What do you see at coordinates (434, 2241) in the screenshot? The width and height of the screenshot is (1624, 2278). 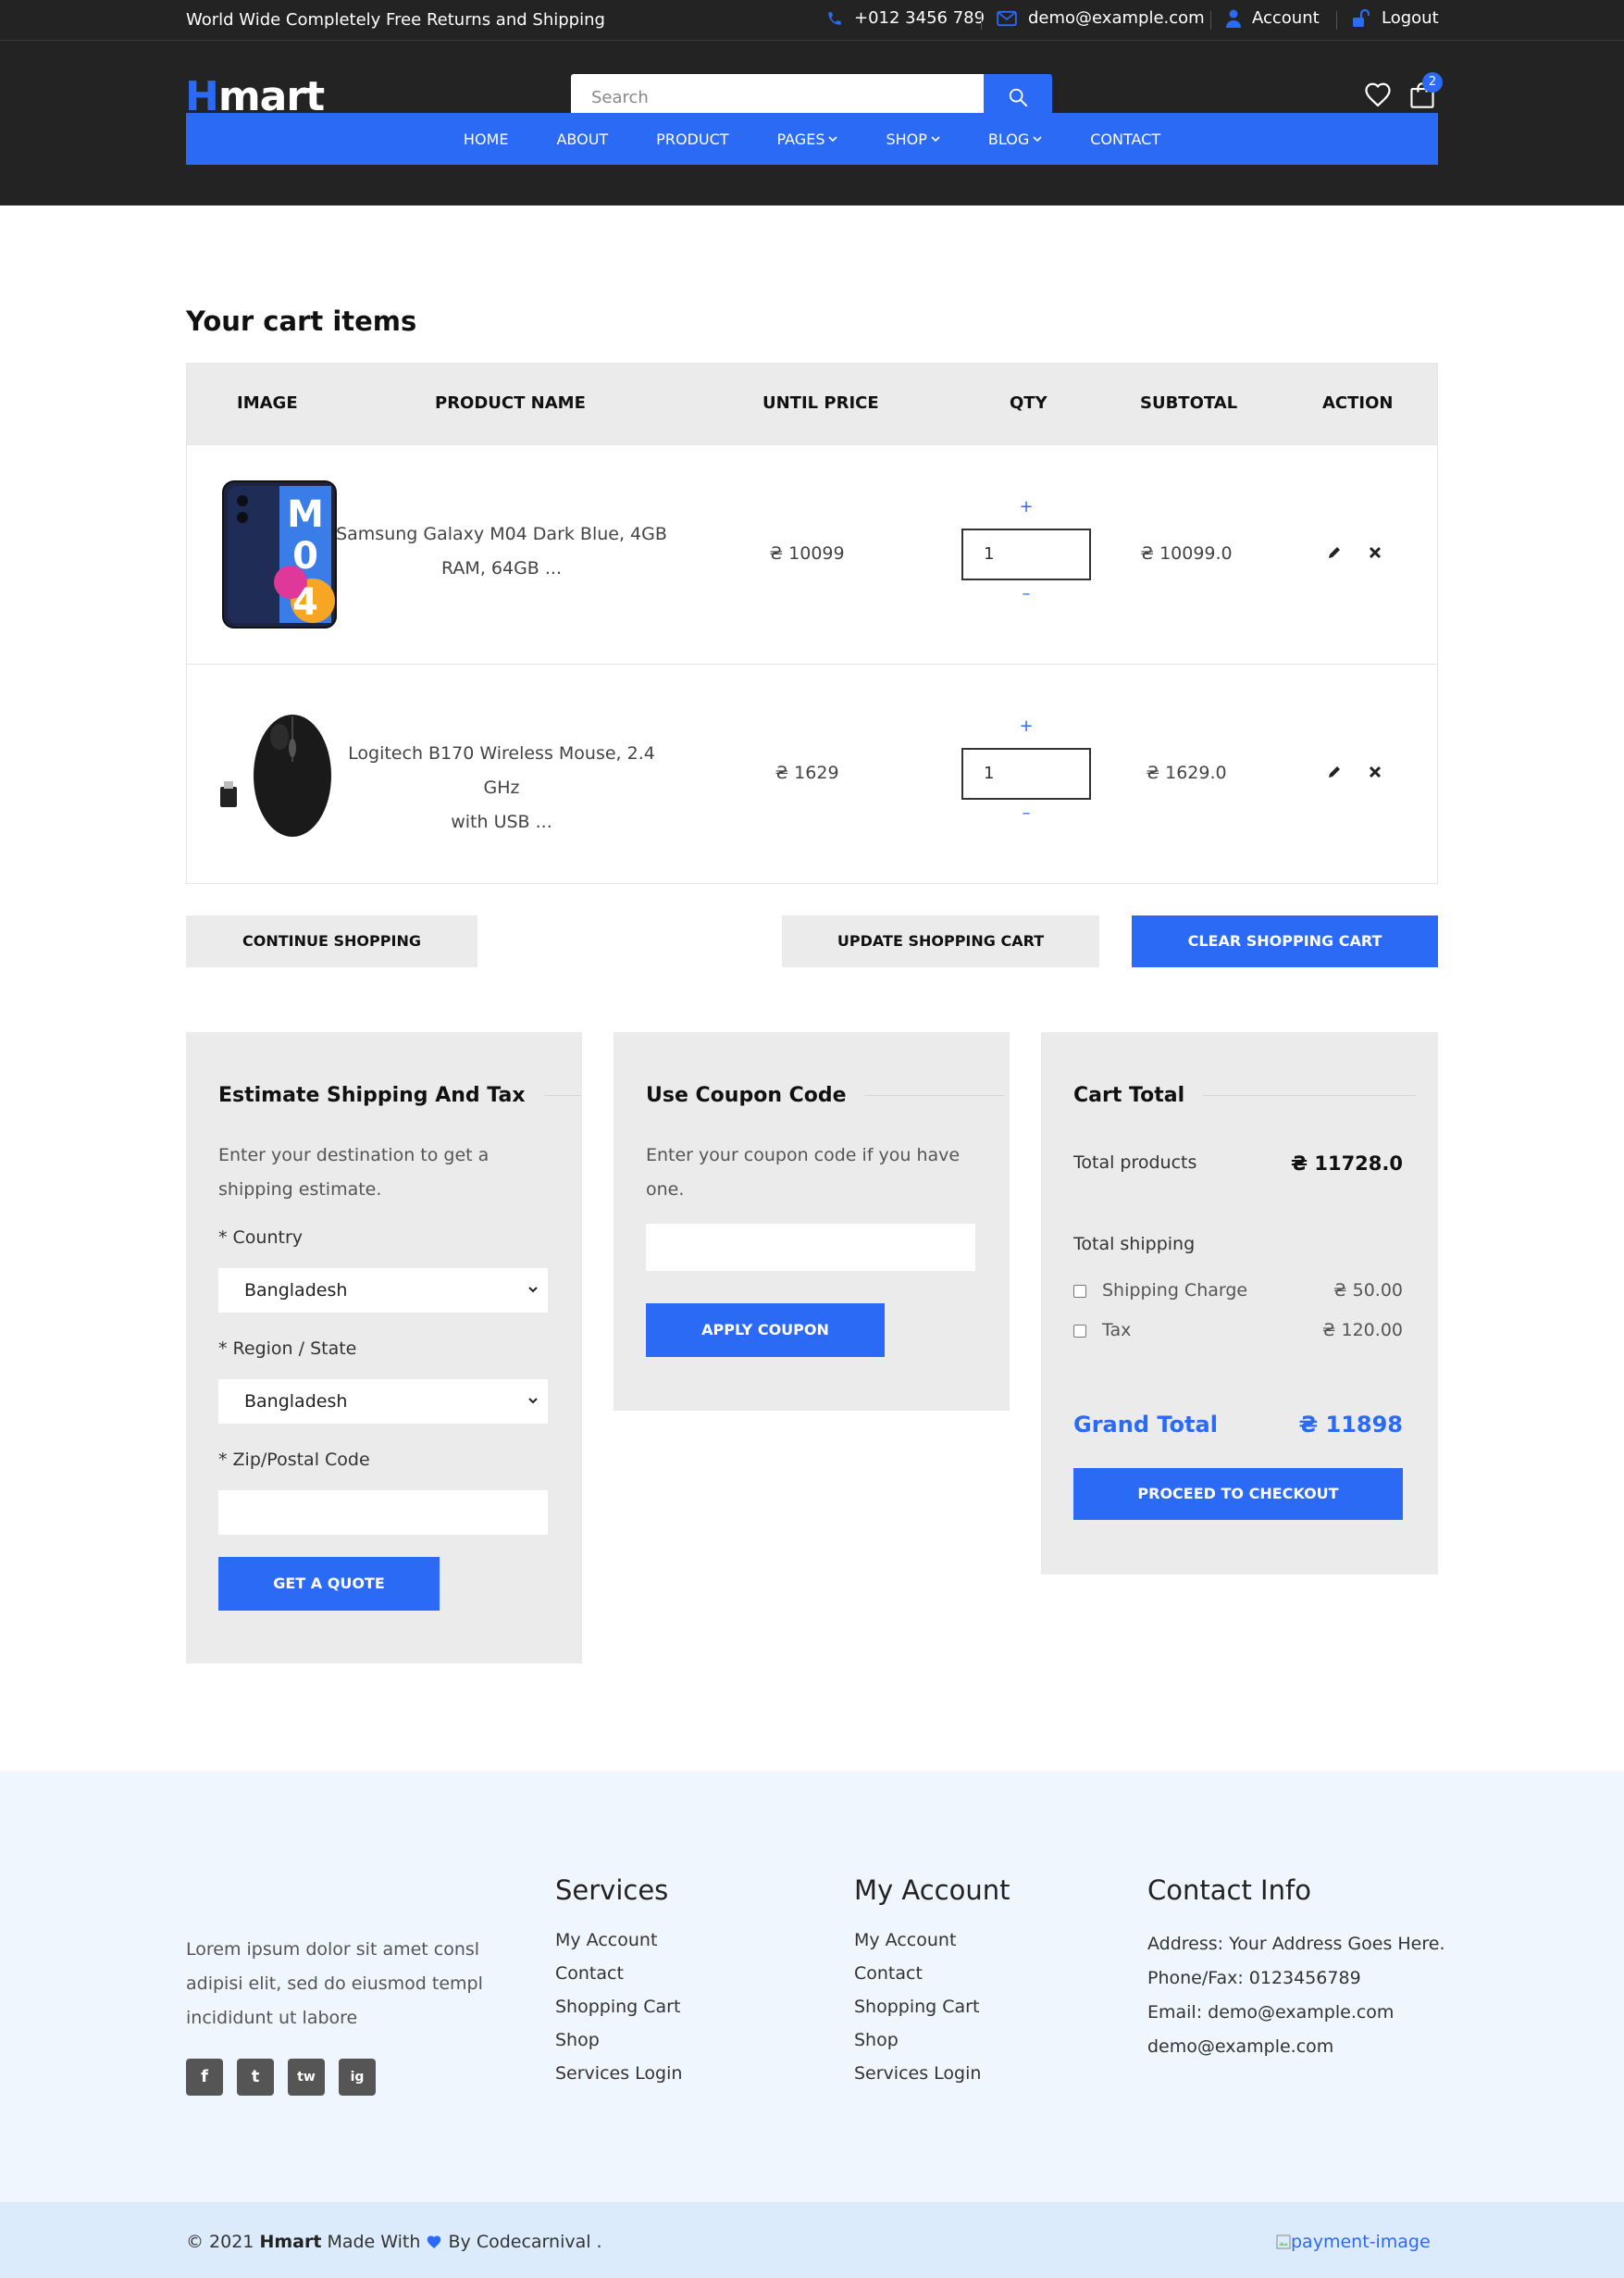 I see `heart-icon` at bounding box center [434, 2241].